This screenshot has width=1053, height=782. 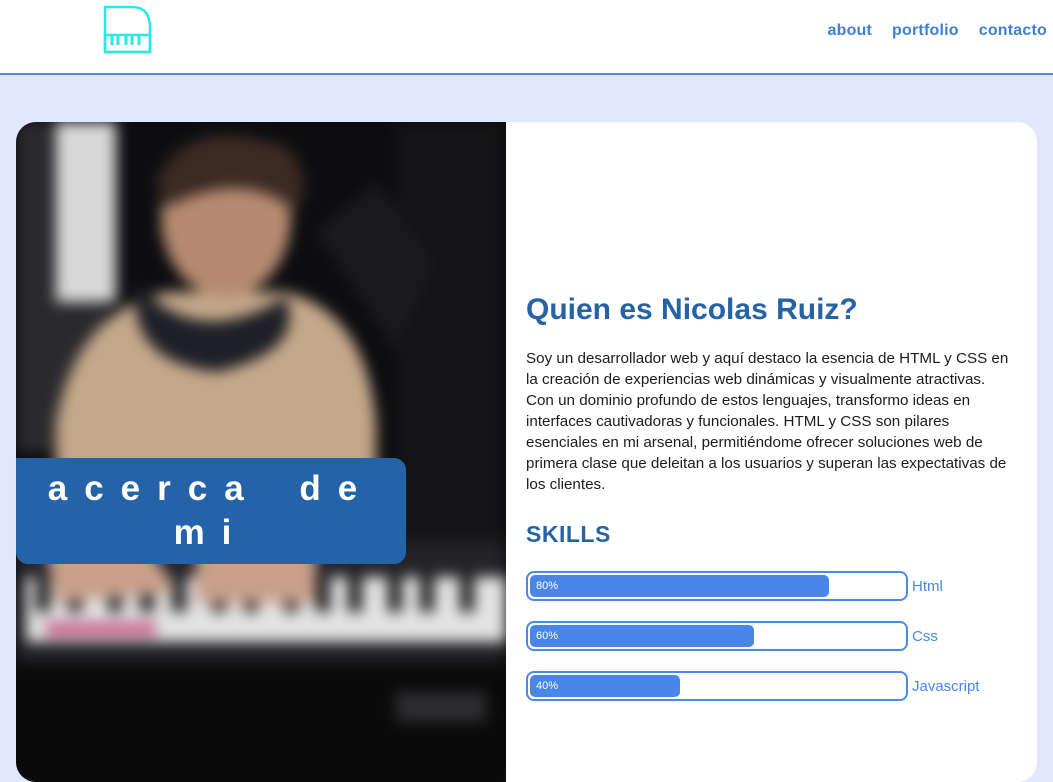 I want to click on main-nav: about portfolio contacto, so click(x=938, y=31).